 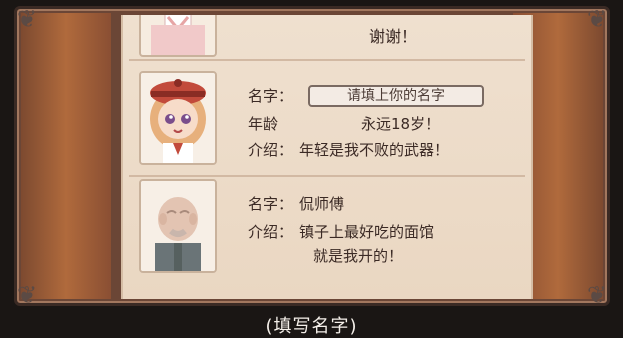 What do you see at coordinates (263, 124) in the screenshot?
I see `age-label: 年龄` at bounding box center [263, 124].